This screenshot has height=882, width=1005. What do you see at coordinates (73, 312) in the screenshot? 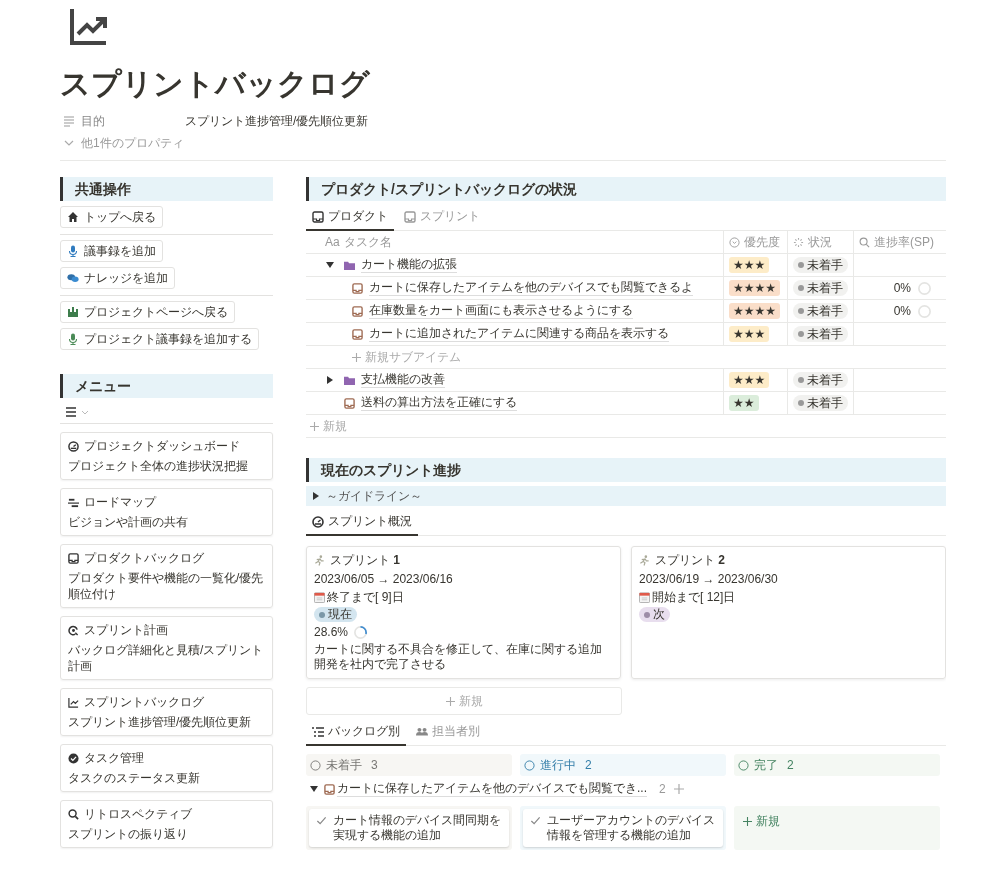
I see `bar-chart-icon` at bounding box center [73, 312].